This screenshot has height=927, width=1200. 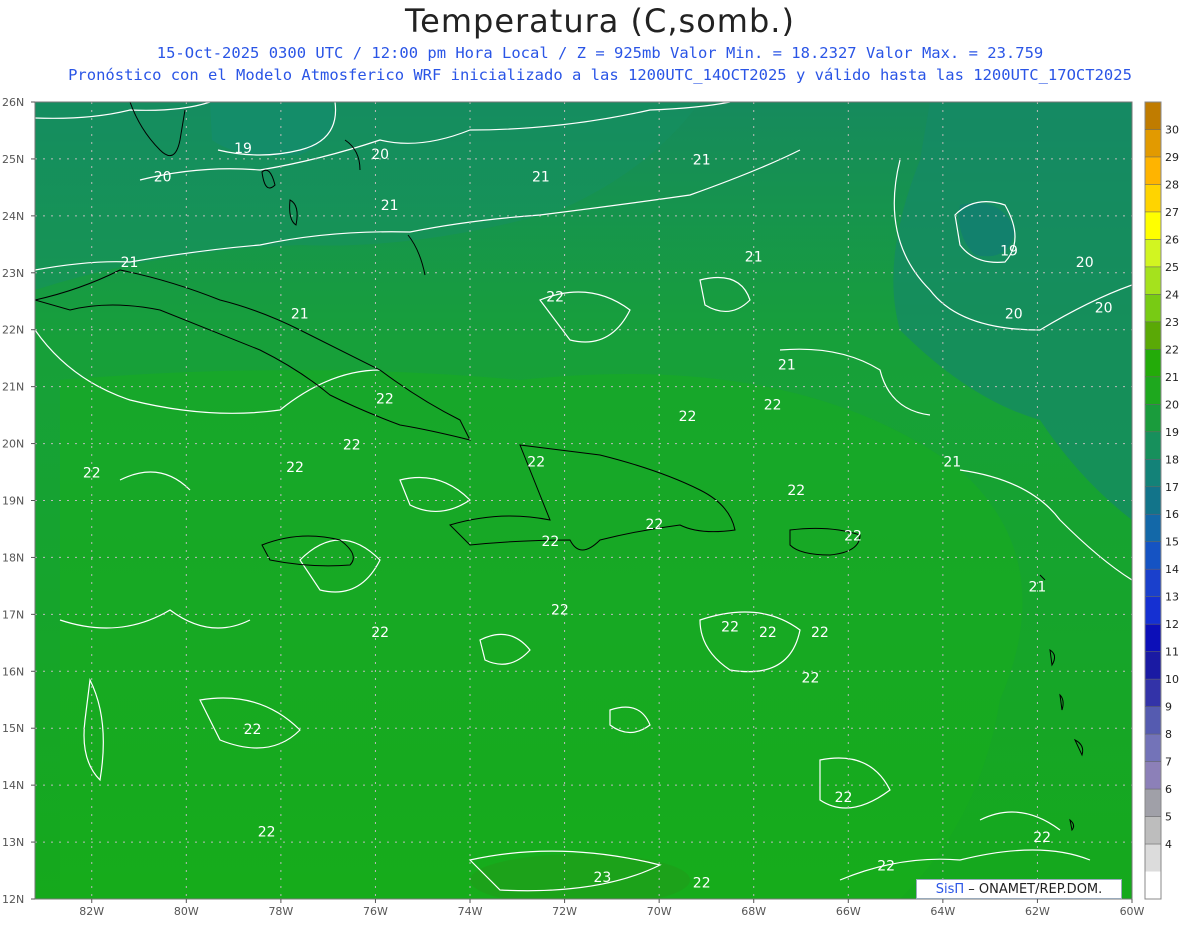 I want to click on lat-label: 17N, so click(x=13, y=614).